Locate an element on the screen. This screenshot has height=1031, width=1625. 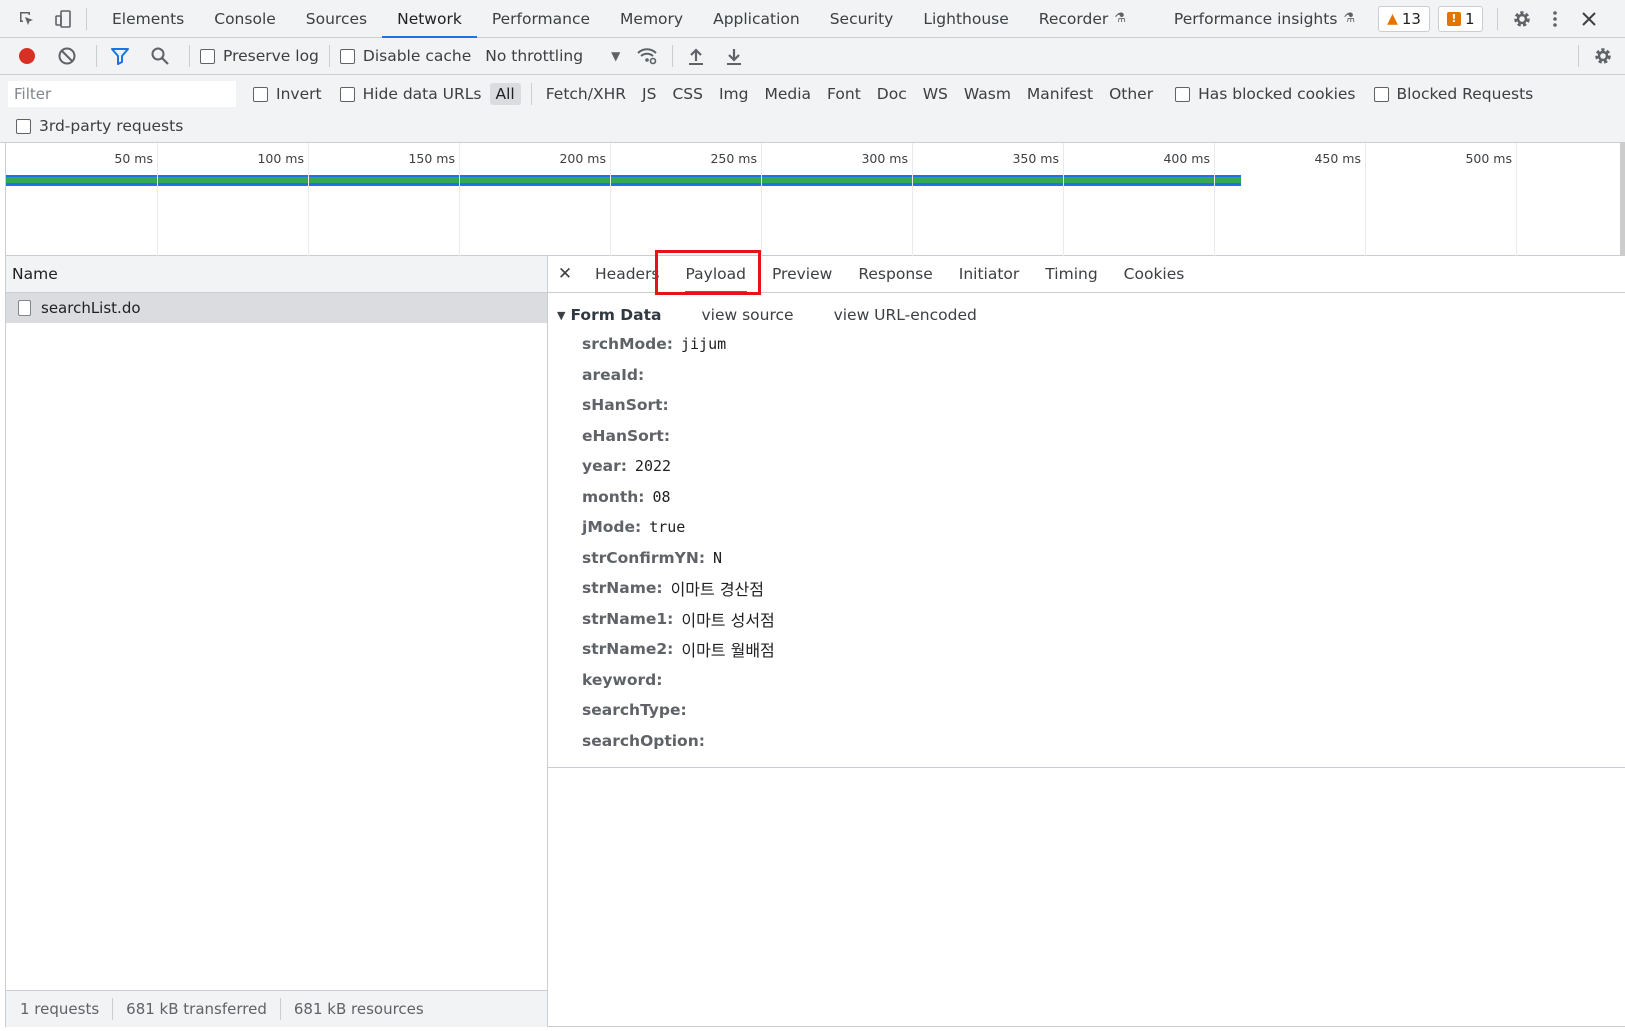
has-blocked-cookies-checkbox is located at coordinates (1183, 94).